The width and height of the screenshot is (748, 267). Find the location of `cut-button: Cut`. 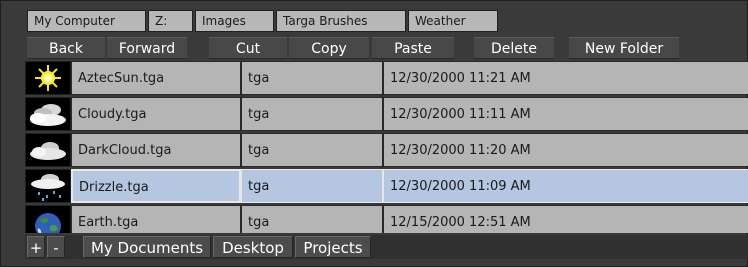

cut-button: Cut is located at coordinates (248, 48).